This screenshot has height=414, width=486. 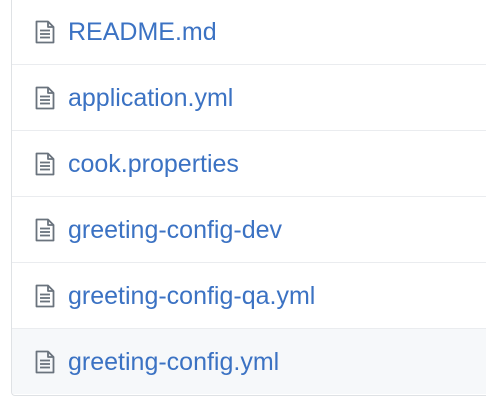 What do you see at coordinates (150, 98) in the screenshot?
I see `file-link: application.yml` at bounding box center [150, 98].